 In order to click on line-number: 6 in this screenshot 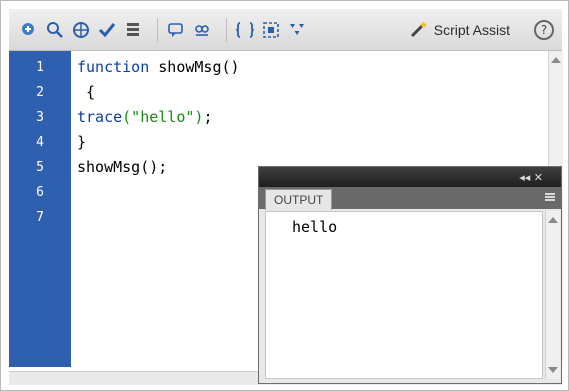, I will do `click(40, 192)`.